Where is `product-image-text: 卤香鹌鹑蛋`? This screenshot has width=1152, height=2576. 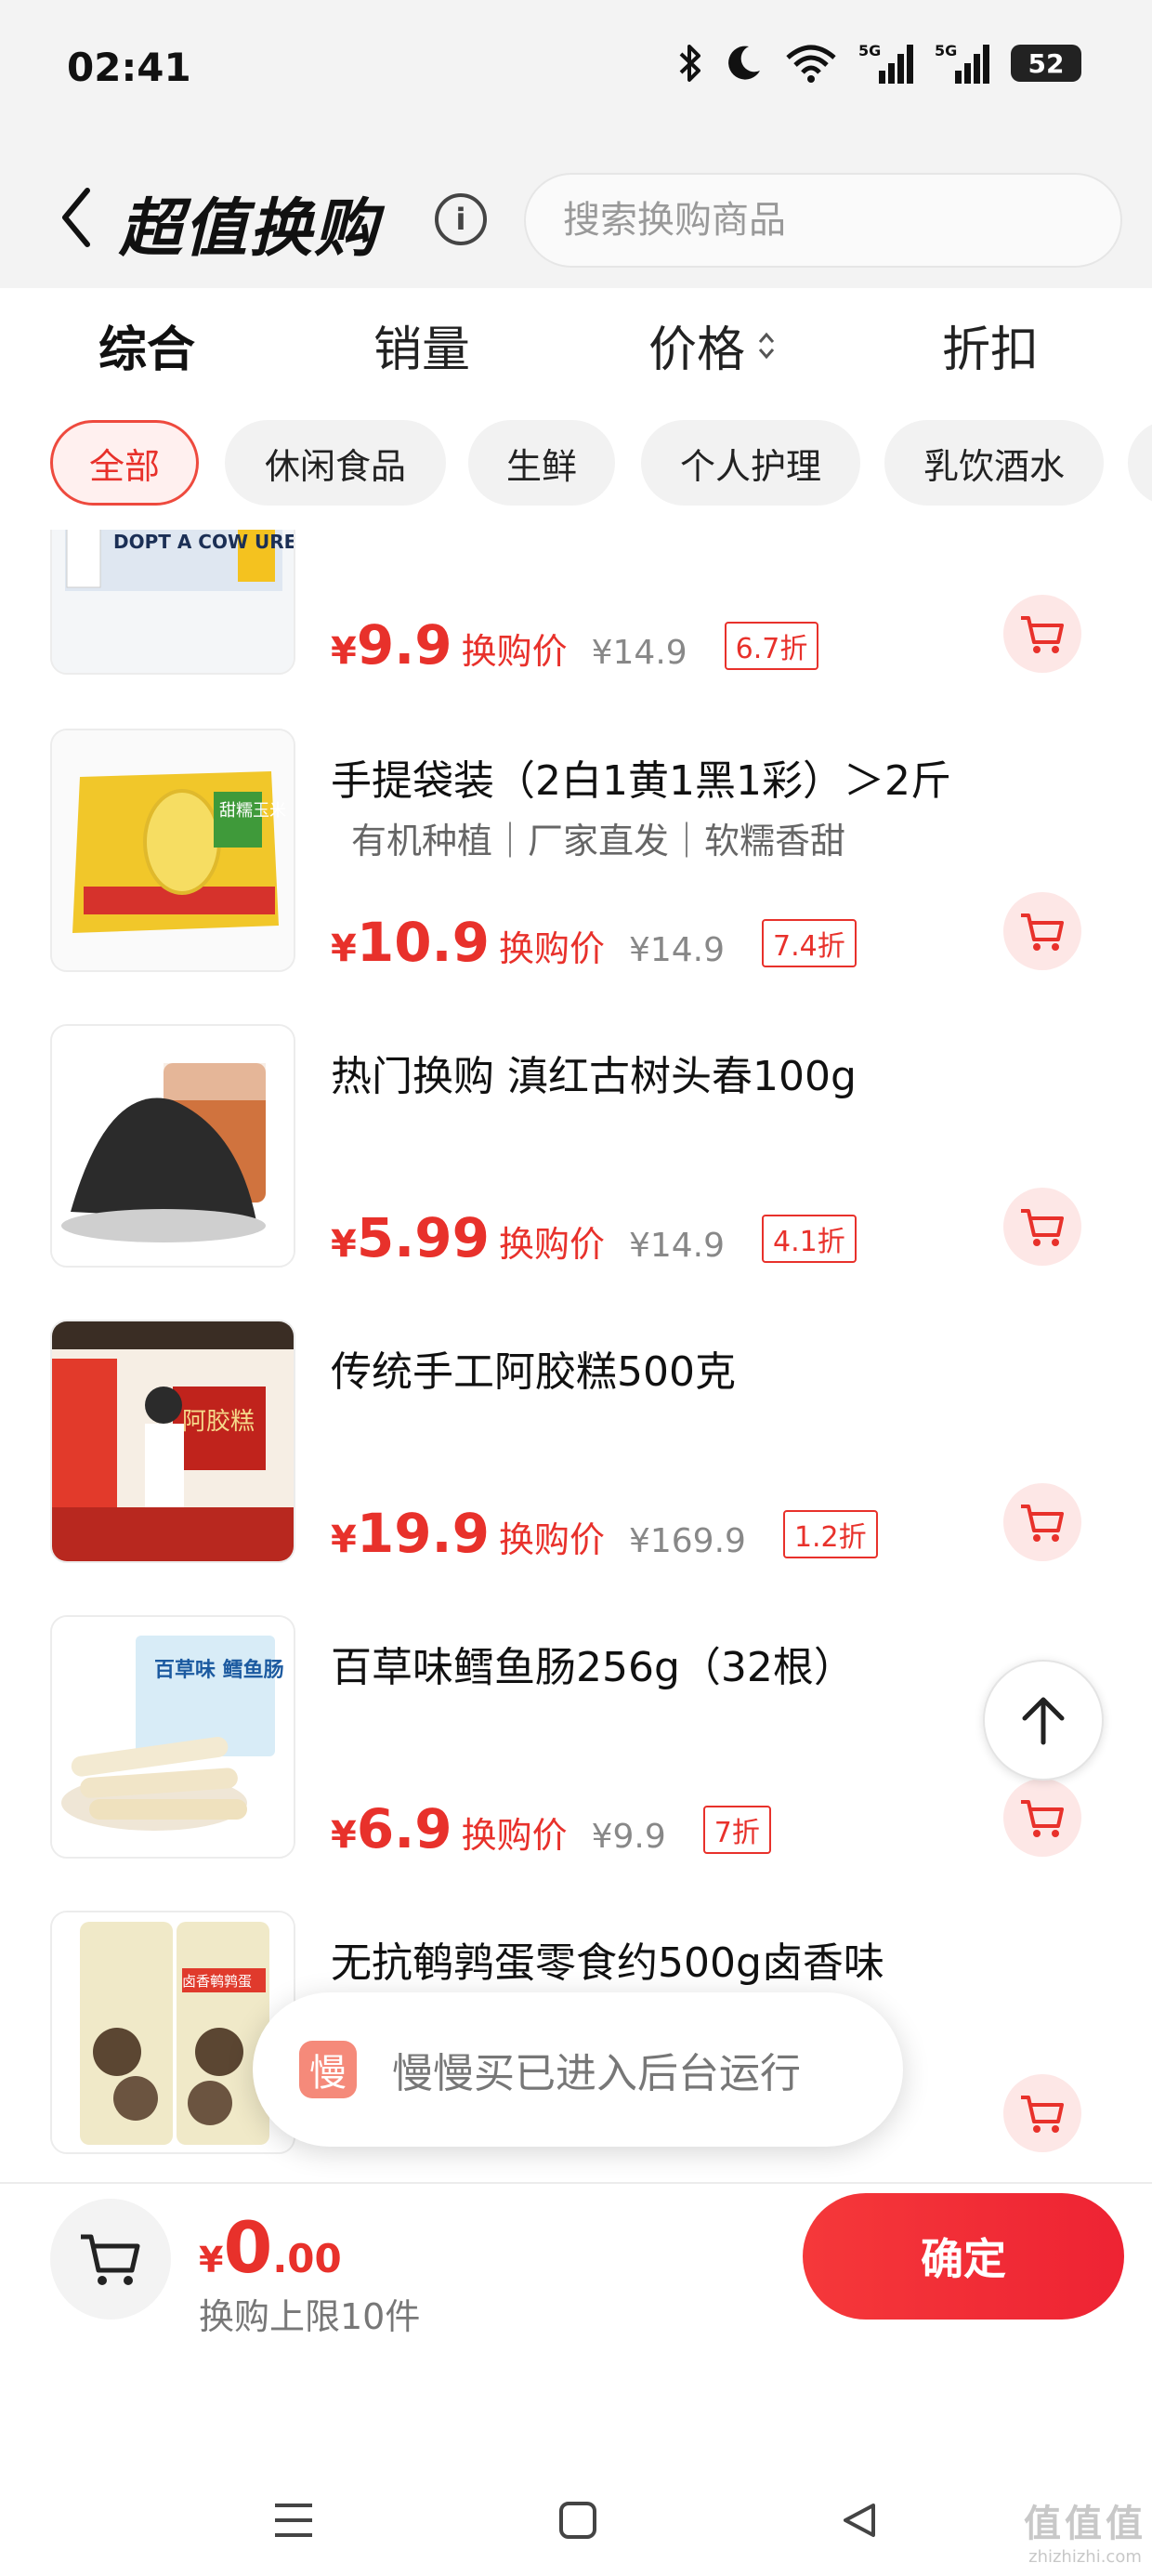
product-image-text: 卤香鹌鹑蛋 is located at coordinates (217, 1981).